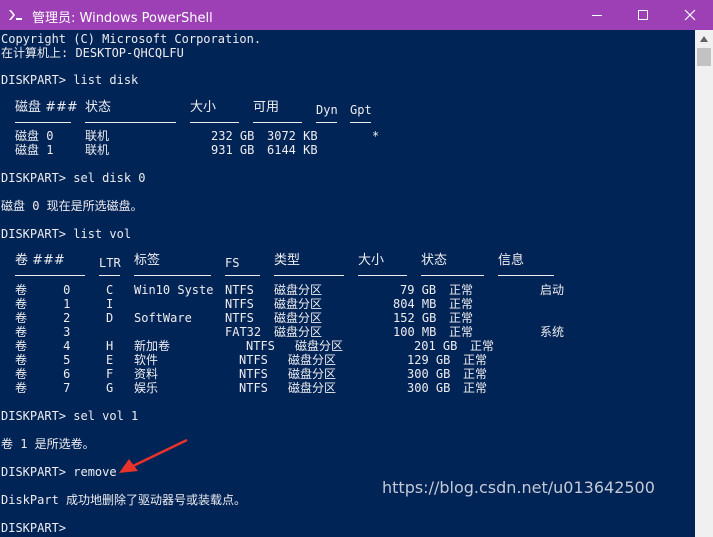  I want to click on window-title: 管理员: Windows PowerShell, so click(122, 18).